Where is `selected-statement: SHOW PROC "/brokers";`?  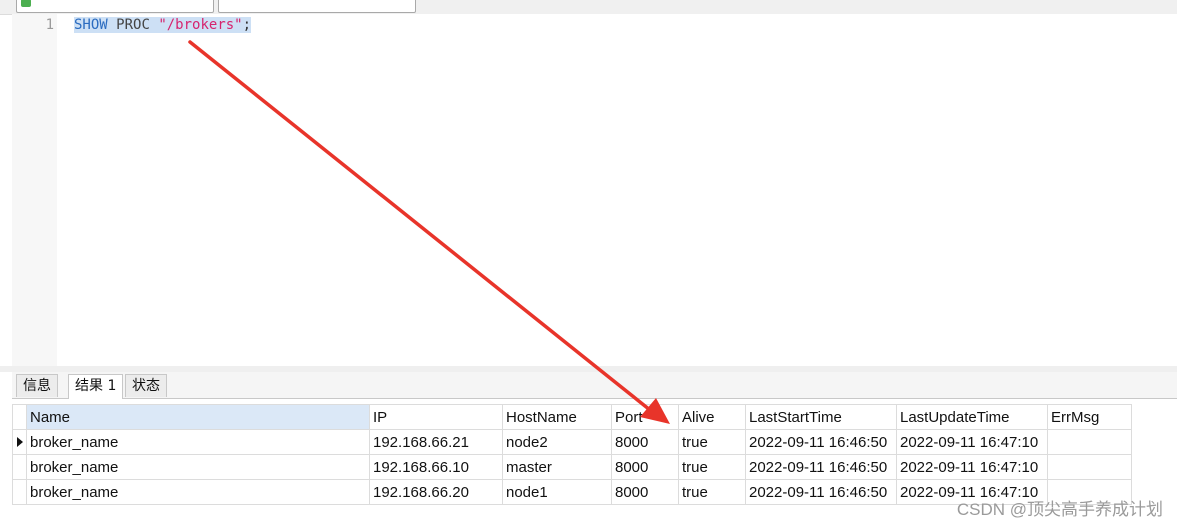
selected-statement: SHOW PROC "/brokers"; is located at coordinates (163, 25).